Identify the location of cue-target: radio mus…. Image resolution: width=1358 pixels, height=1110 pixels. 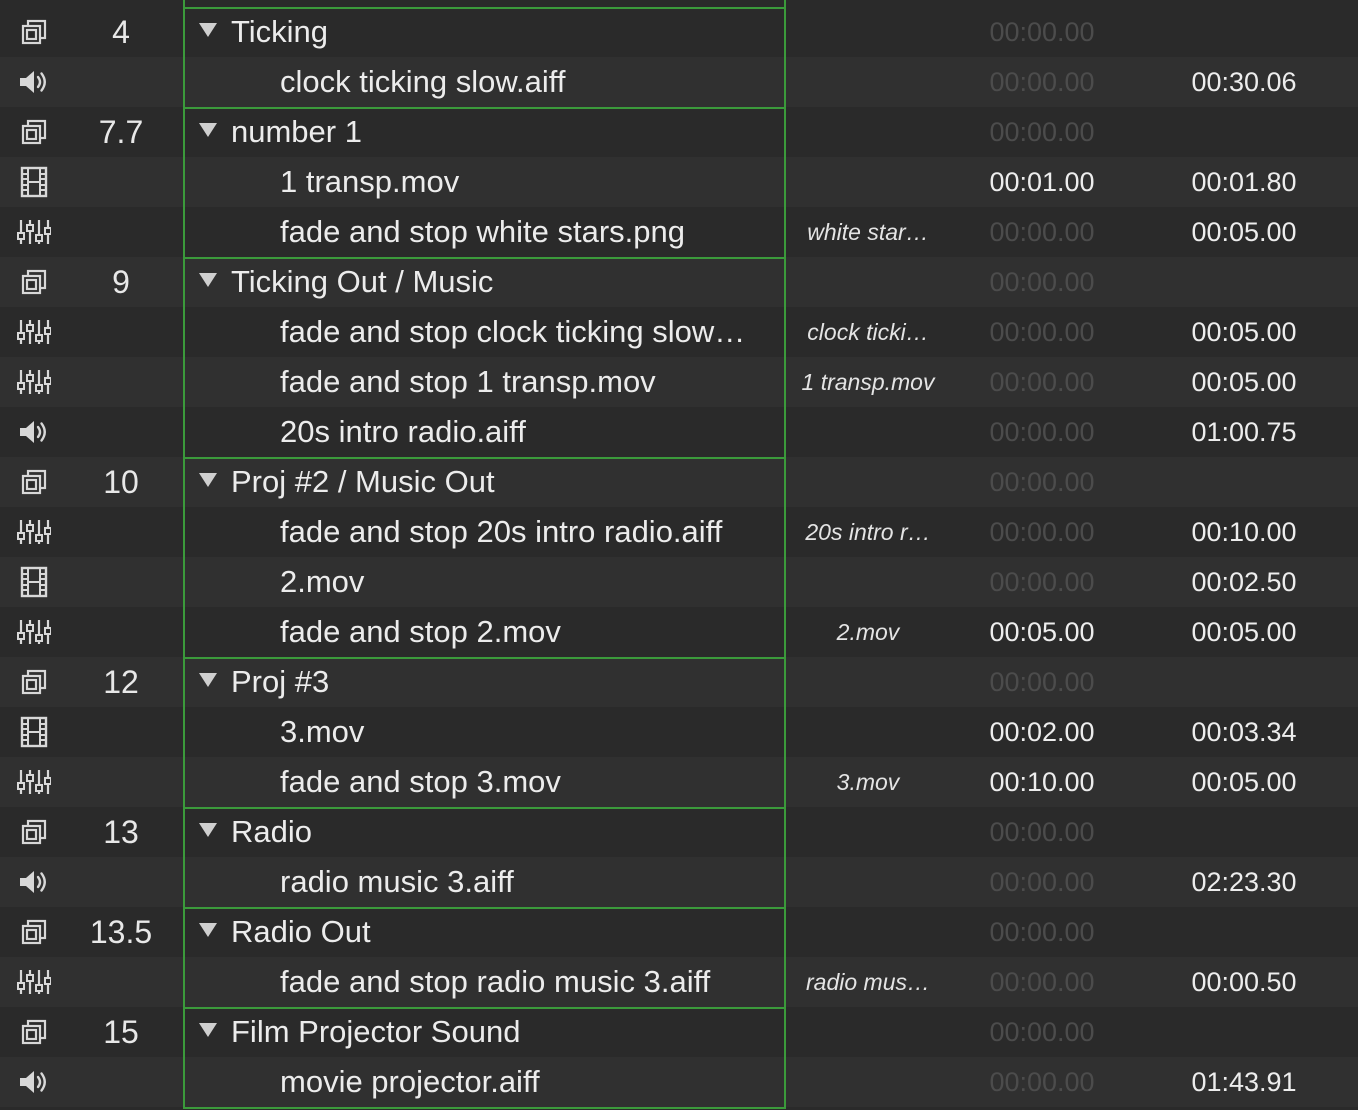
(868, 982).